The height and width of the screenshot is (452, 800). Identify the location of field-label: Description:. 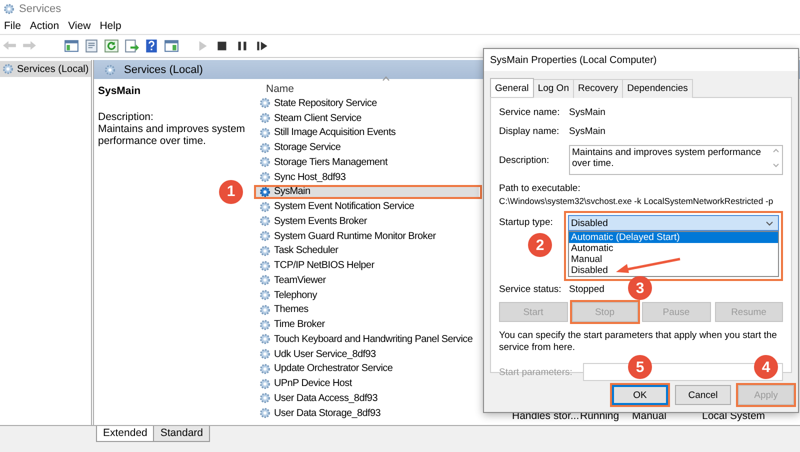
(524, 160).